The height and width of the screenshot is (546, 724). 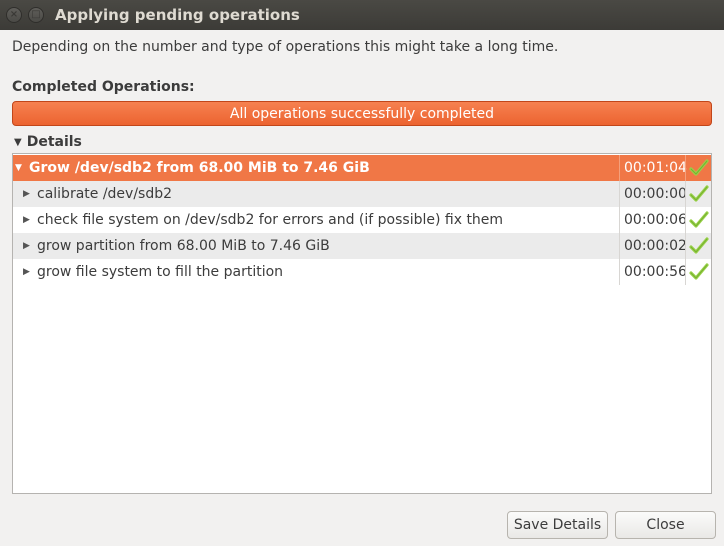 I want to click on operation-duration: 00:00:56, so click(x=653, y=272).